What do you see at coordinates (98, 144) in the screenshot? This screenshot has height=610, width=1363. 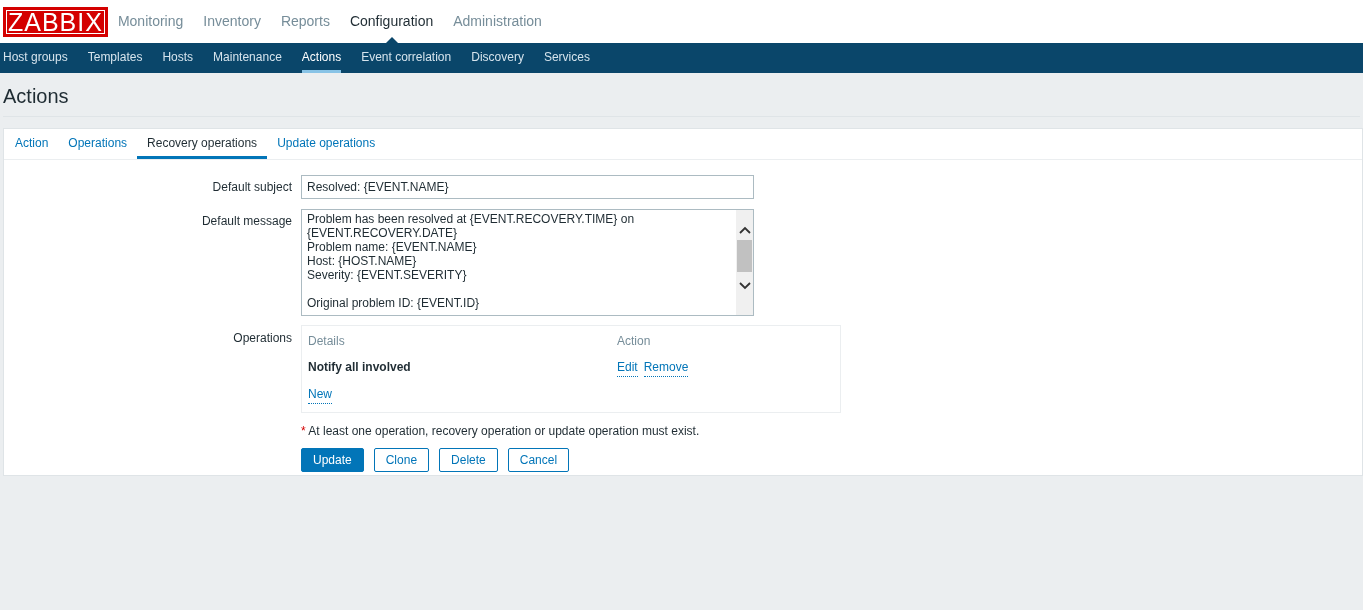 I see `tab: Operations` at bounding box center [98, 144].